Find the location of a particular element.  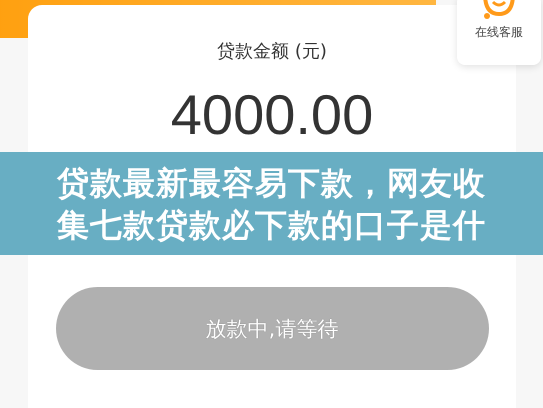

banner-title-line: 集七款贷款必下款的口子是什 is located at coordinates (271, 225).